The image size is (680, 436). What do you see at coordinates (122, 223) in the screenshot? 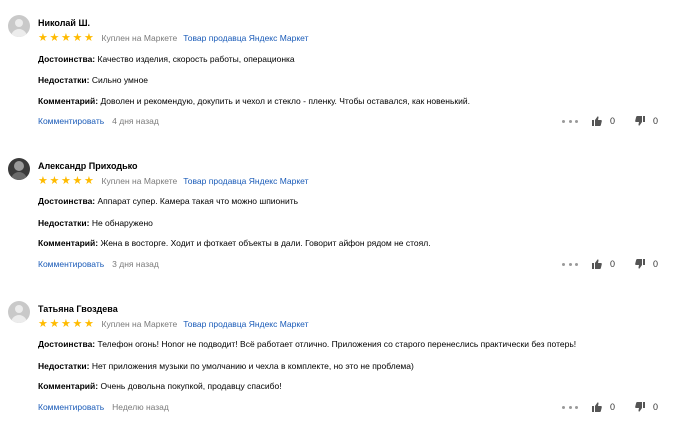
I see `cons-text: Не обнаружено` at bounding box center [122, 223].